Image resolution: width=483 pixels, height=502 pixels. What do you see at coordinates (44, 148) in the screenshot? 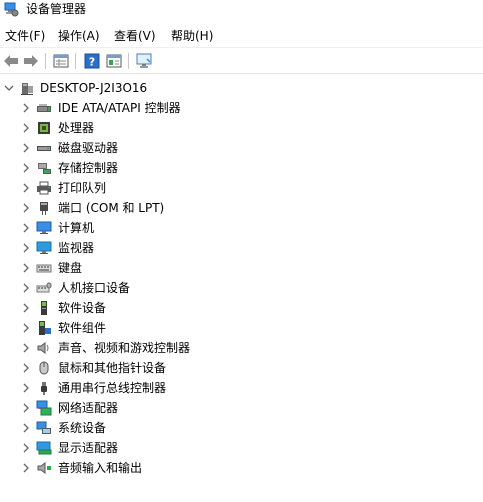
I see `disk-drive-icon` at bounding box center [44, 148].